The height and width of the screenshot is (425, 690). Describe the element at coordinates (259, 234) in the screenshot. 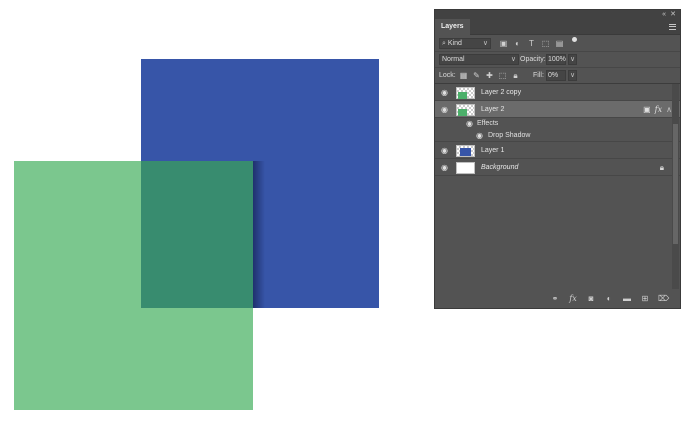

I see `drop-shadow` at that location.